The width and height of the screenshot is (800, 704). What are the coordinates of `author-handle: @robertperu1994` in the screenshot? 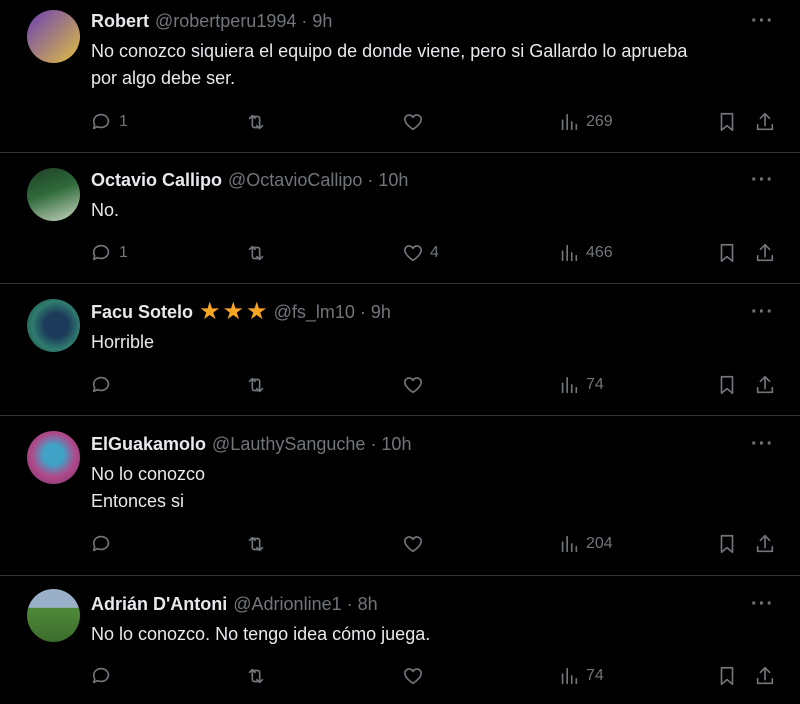 It's located at (225, 21).